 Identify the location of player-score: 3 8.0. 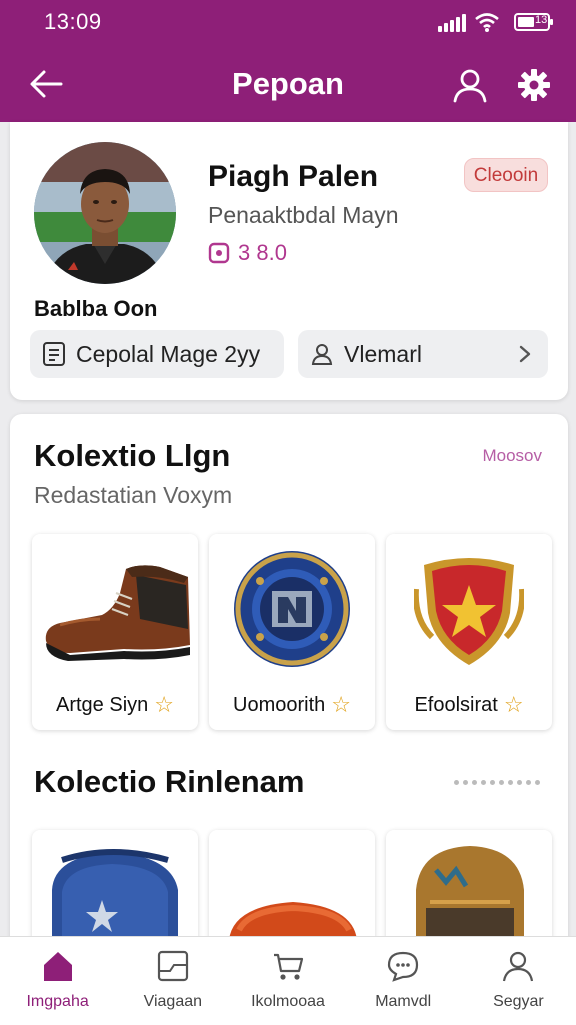
(247, 253).